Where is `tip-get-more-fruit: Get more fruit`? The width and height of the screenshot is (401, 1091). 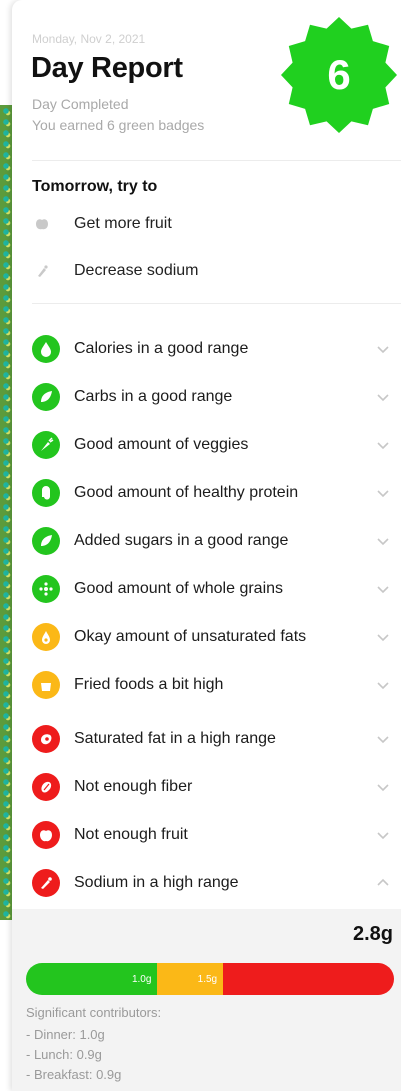
tip-get-more-fruit: Get more fruit is located at coordinates (102, 224).